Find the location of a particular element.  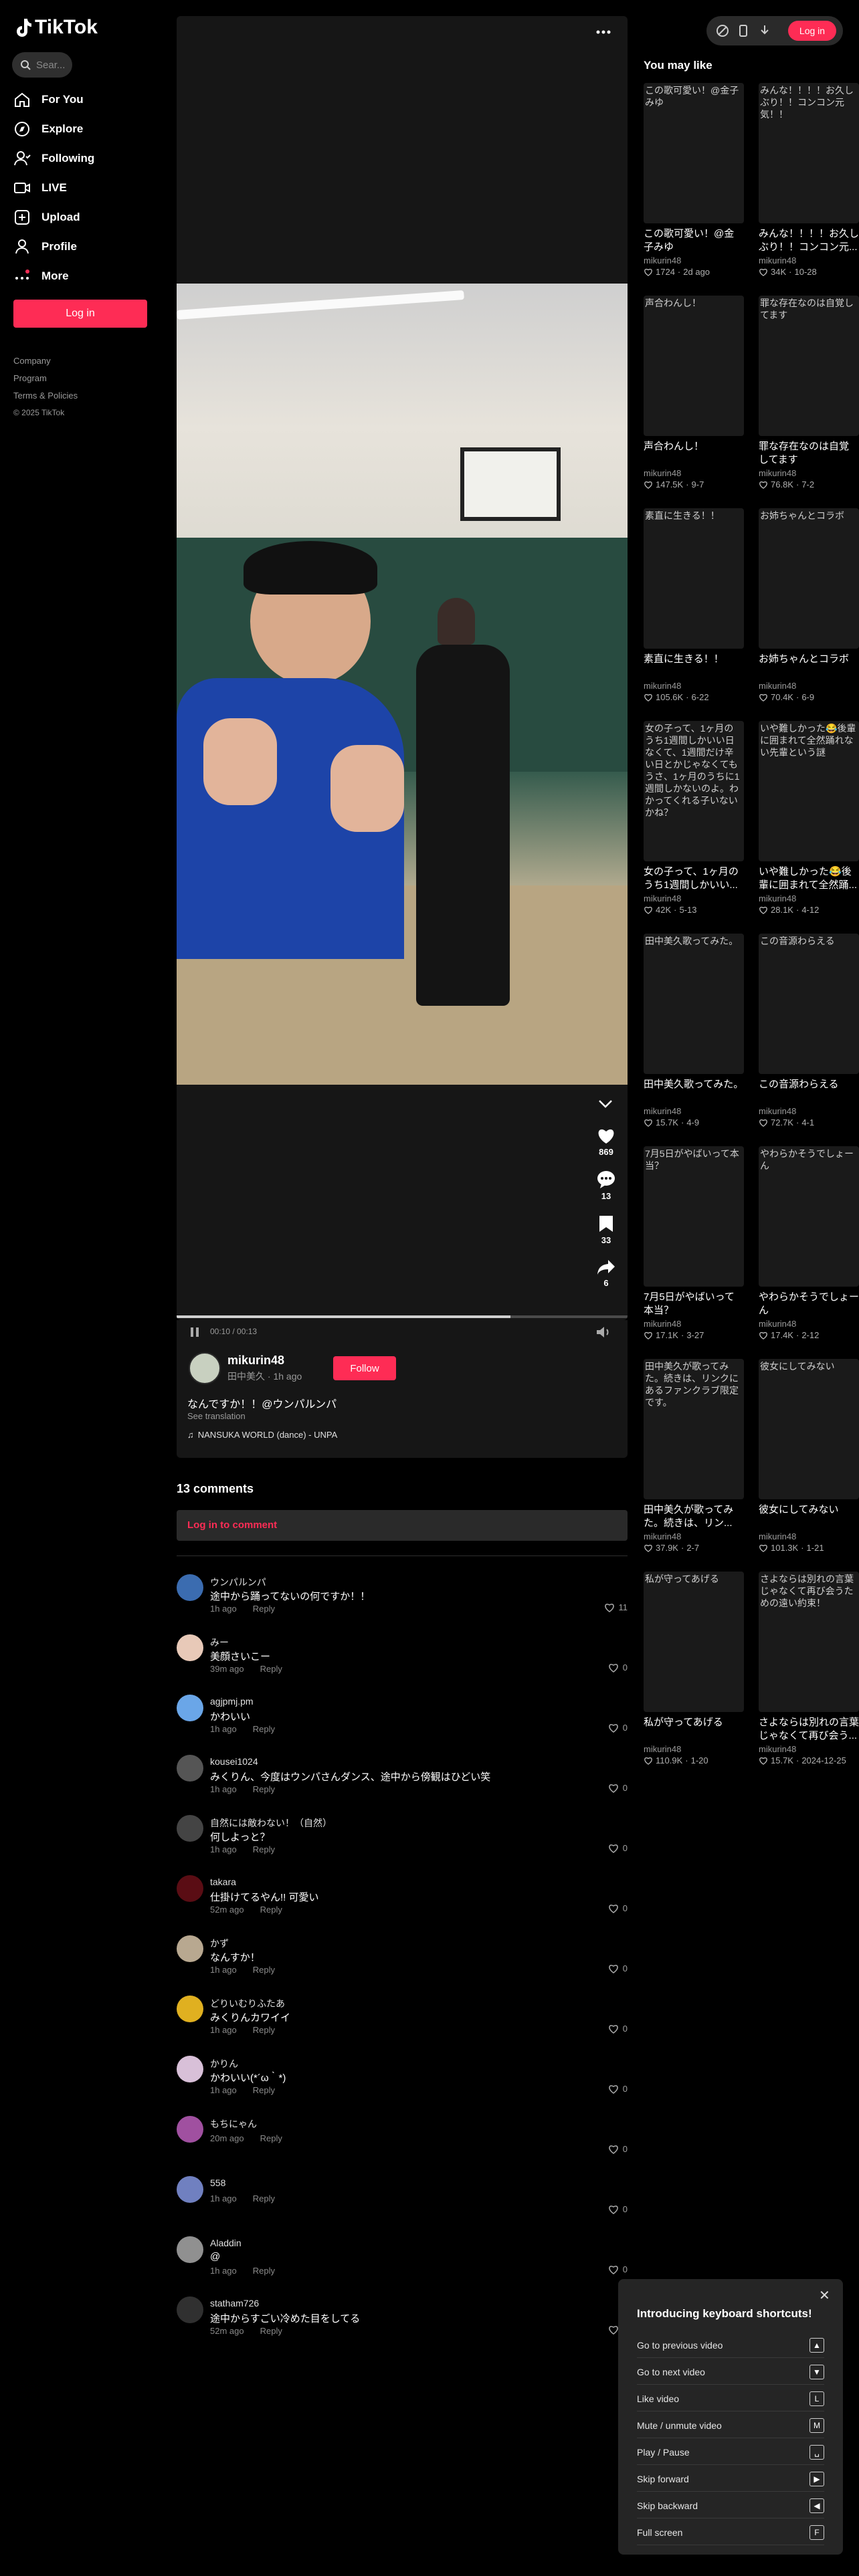

video-thumbnail: お姉ちゃんとコラボ is located at coordinates (809, 578).